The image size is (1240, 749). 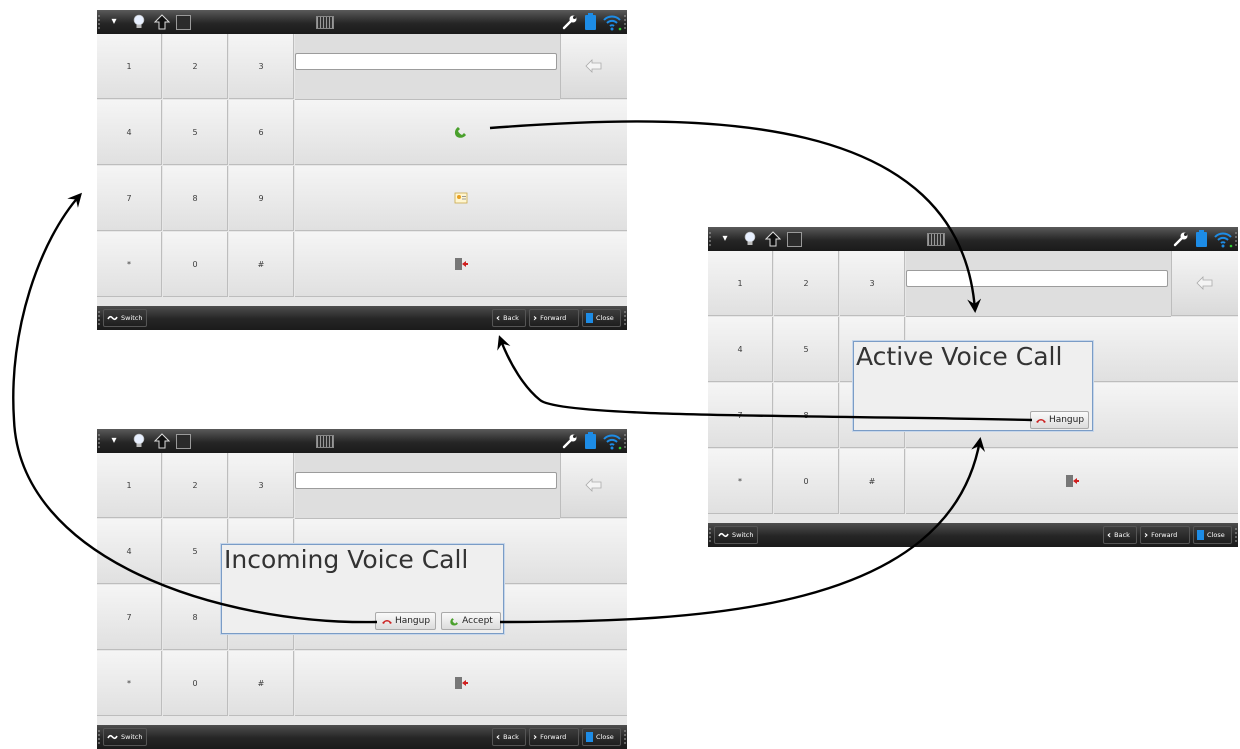 What do you see at coordinates (742, 530) in the screenshot?
I see `arrow-accept-to-active` at bounding box center [742, 530].